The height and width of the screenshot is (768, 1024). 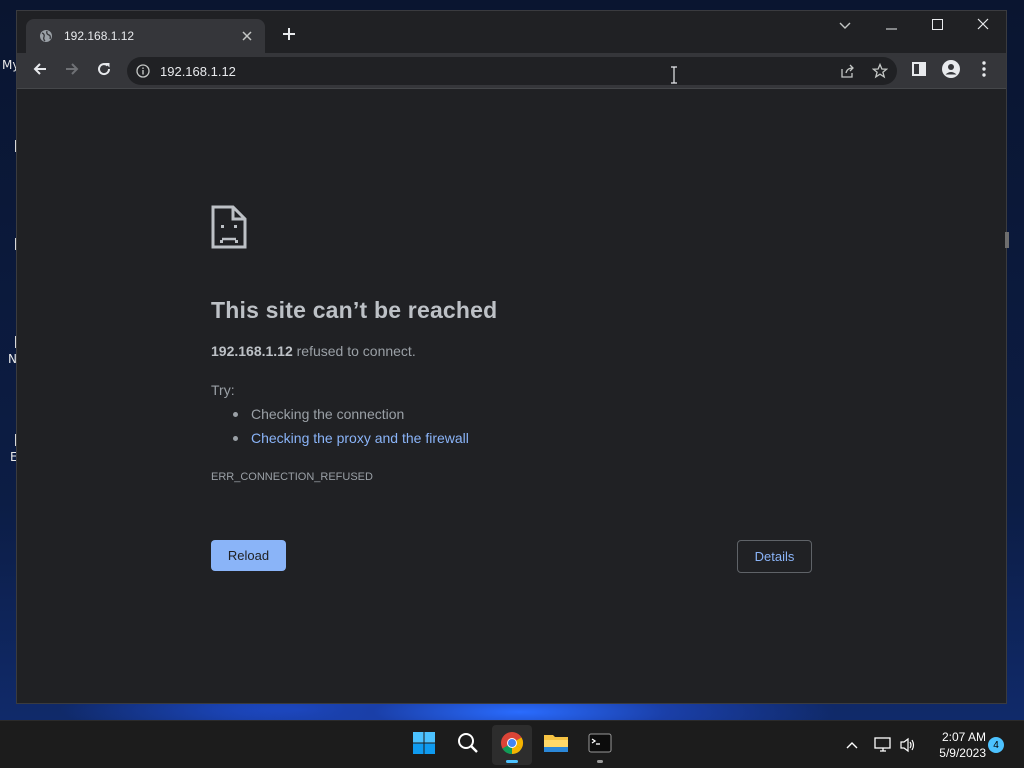 What do you see at coordinates (908, 745) in the screenshot?
I see `speaker-icon` at bounding box center [908, 745].